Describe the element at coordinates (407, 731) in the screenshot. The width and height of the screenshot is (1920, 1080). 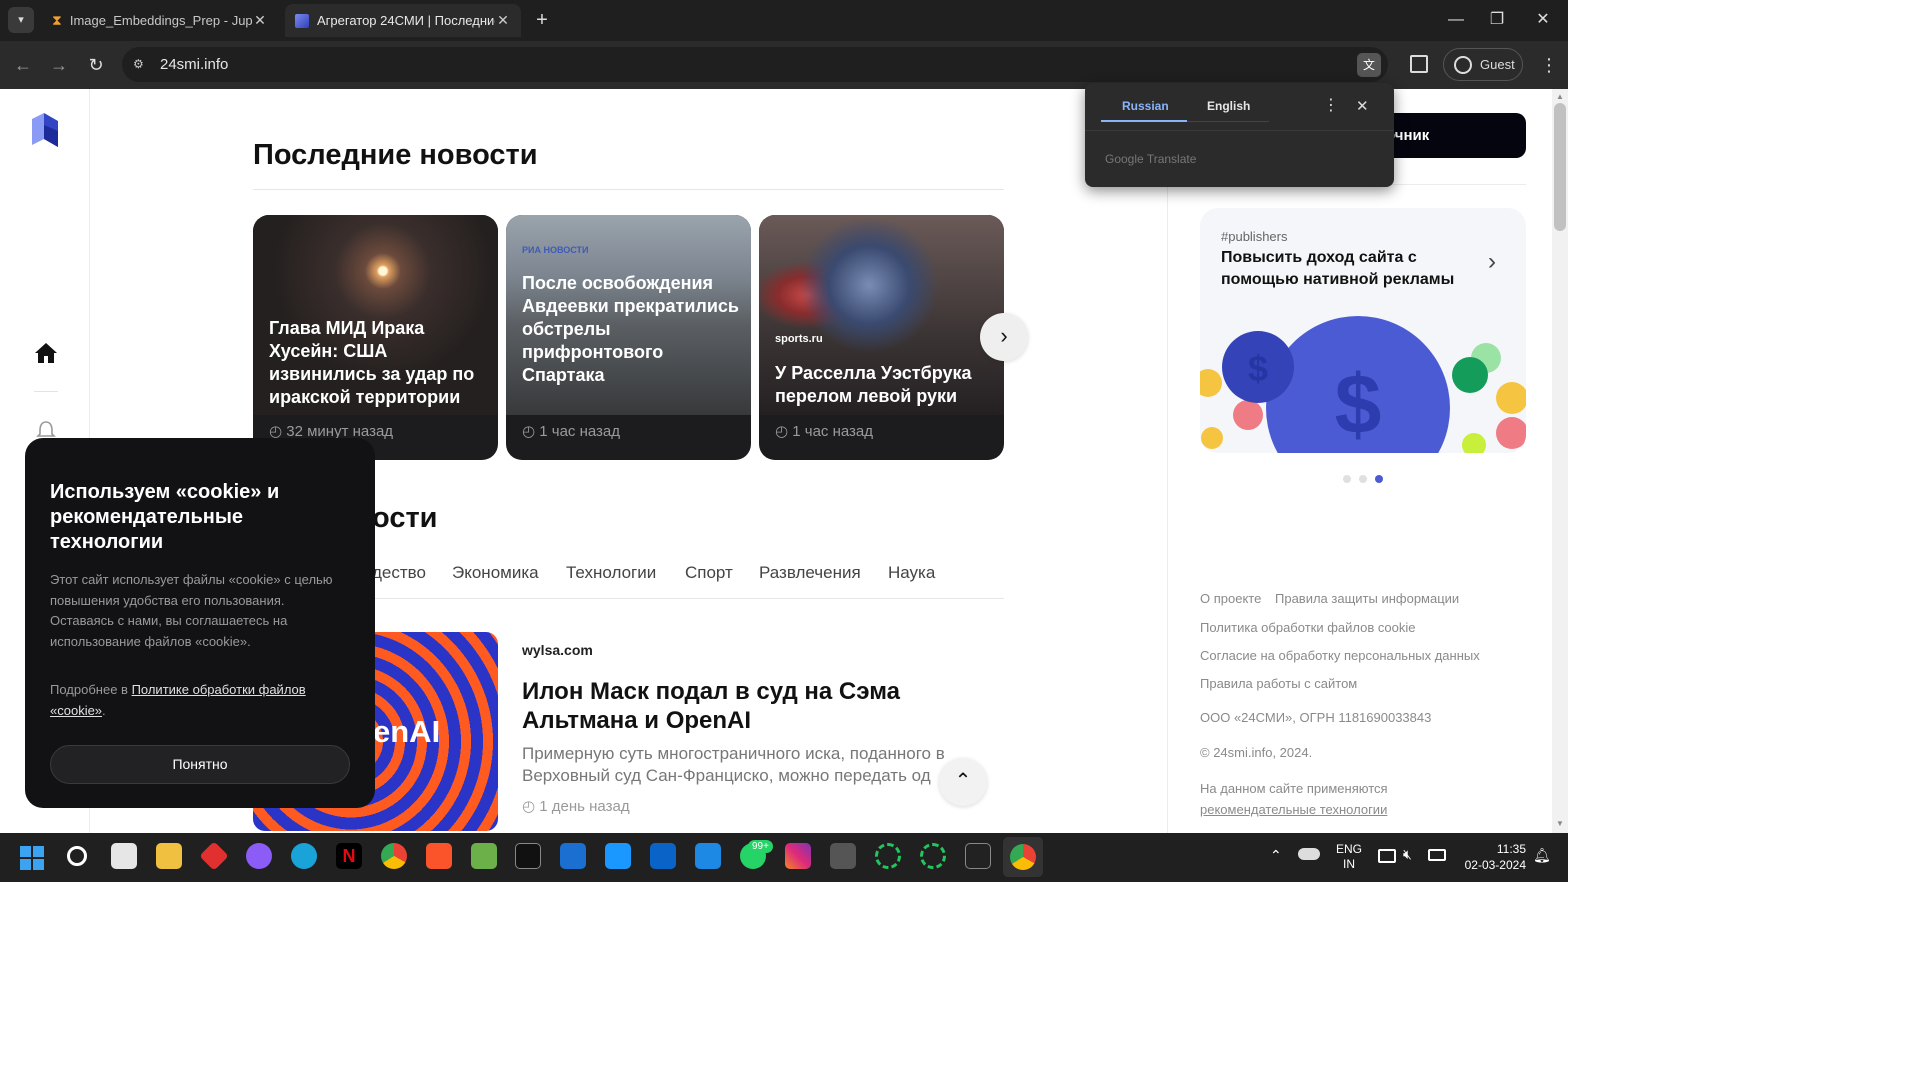
I see `article-image-text: enAI` at that location.